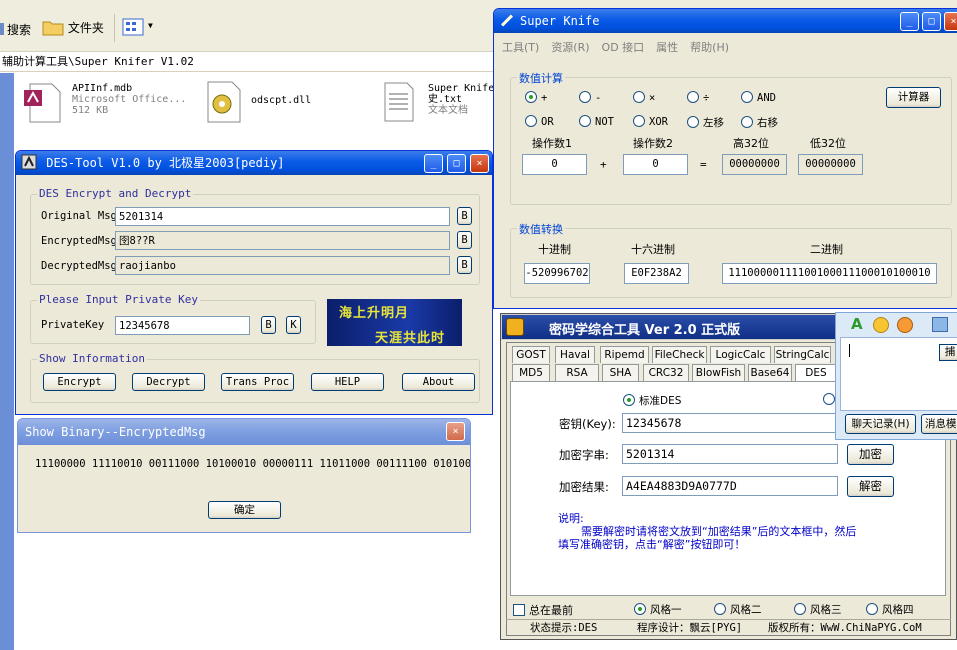  I want to click on hex-input: E0F238A2, so click(656, 273).